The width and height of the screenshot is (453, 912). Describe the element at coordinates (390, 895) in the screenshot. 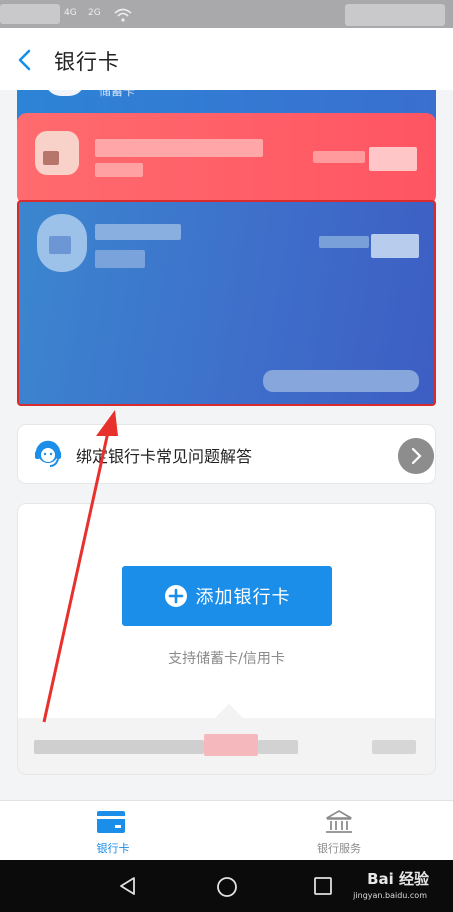

I see `watermark-url: jingyan.baidu.com` at that location.